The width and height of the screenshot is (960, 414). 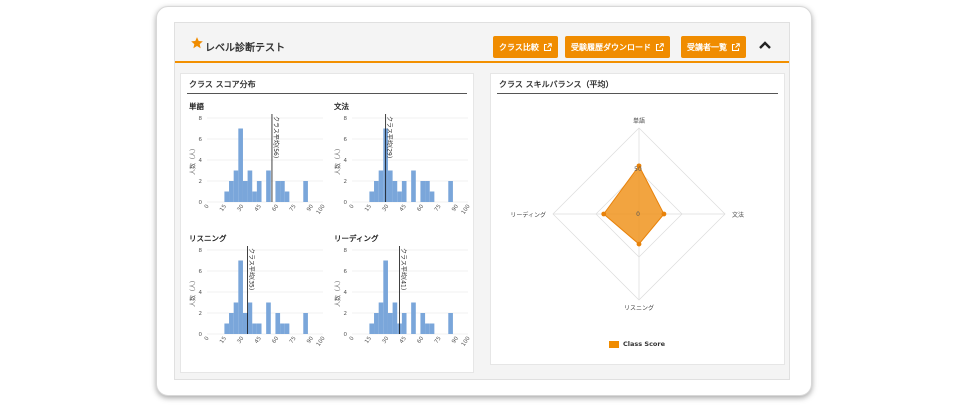 What do you see at coordinates (403, 297) in the screenshot?
I see `histogram-reading: 0 2 4 6 8 人数（人） 0 15 30 45 60 75 90 100 クラス平均(41)` at bounding box center [403, 297].